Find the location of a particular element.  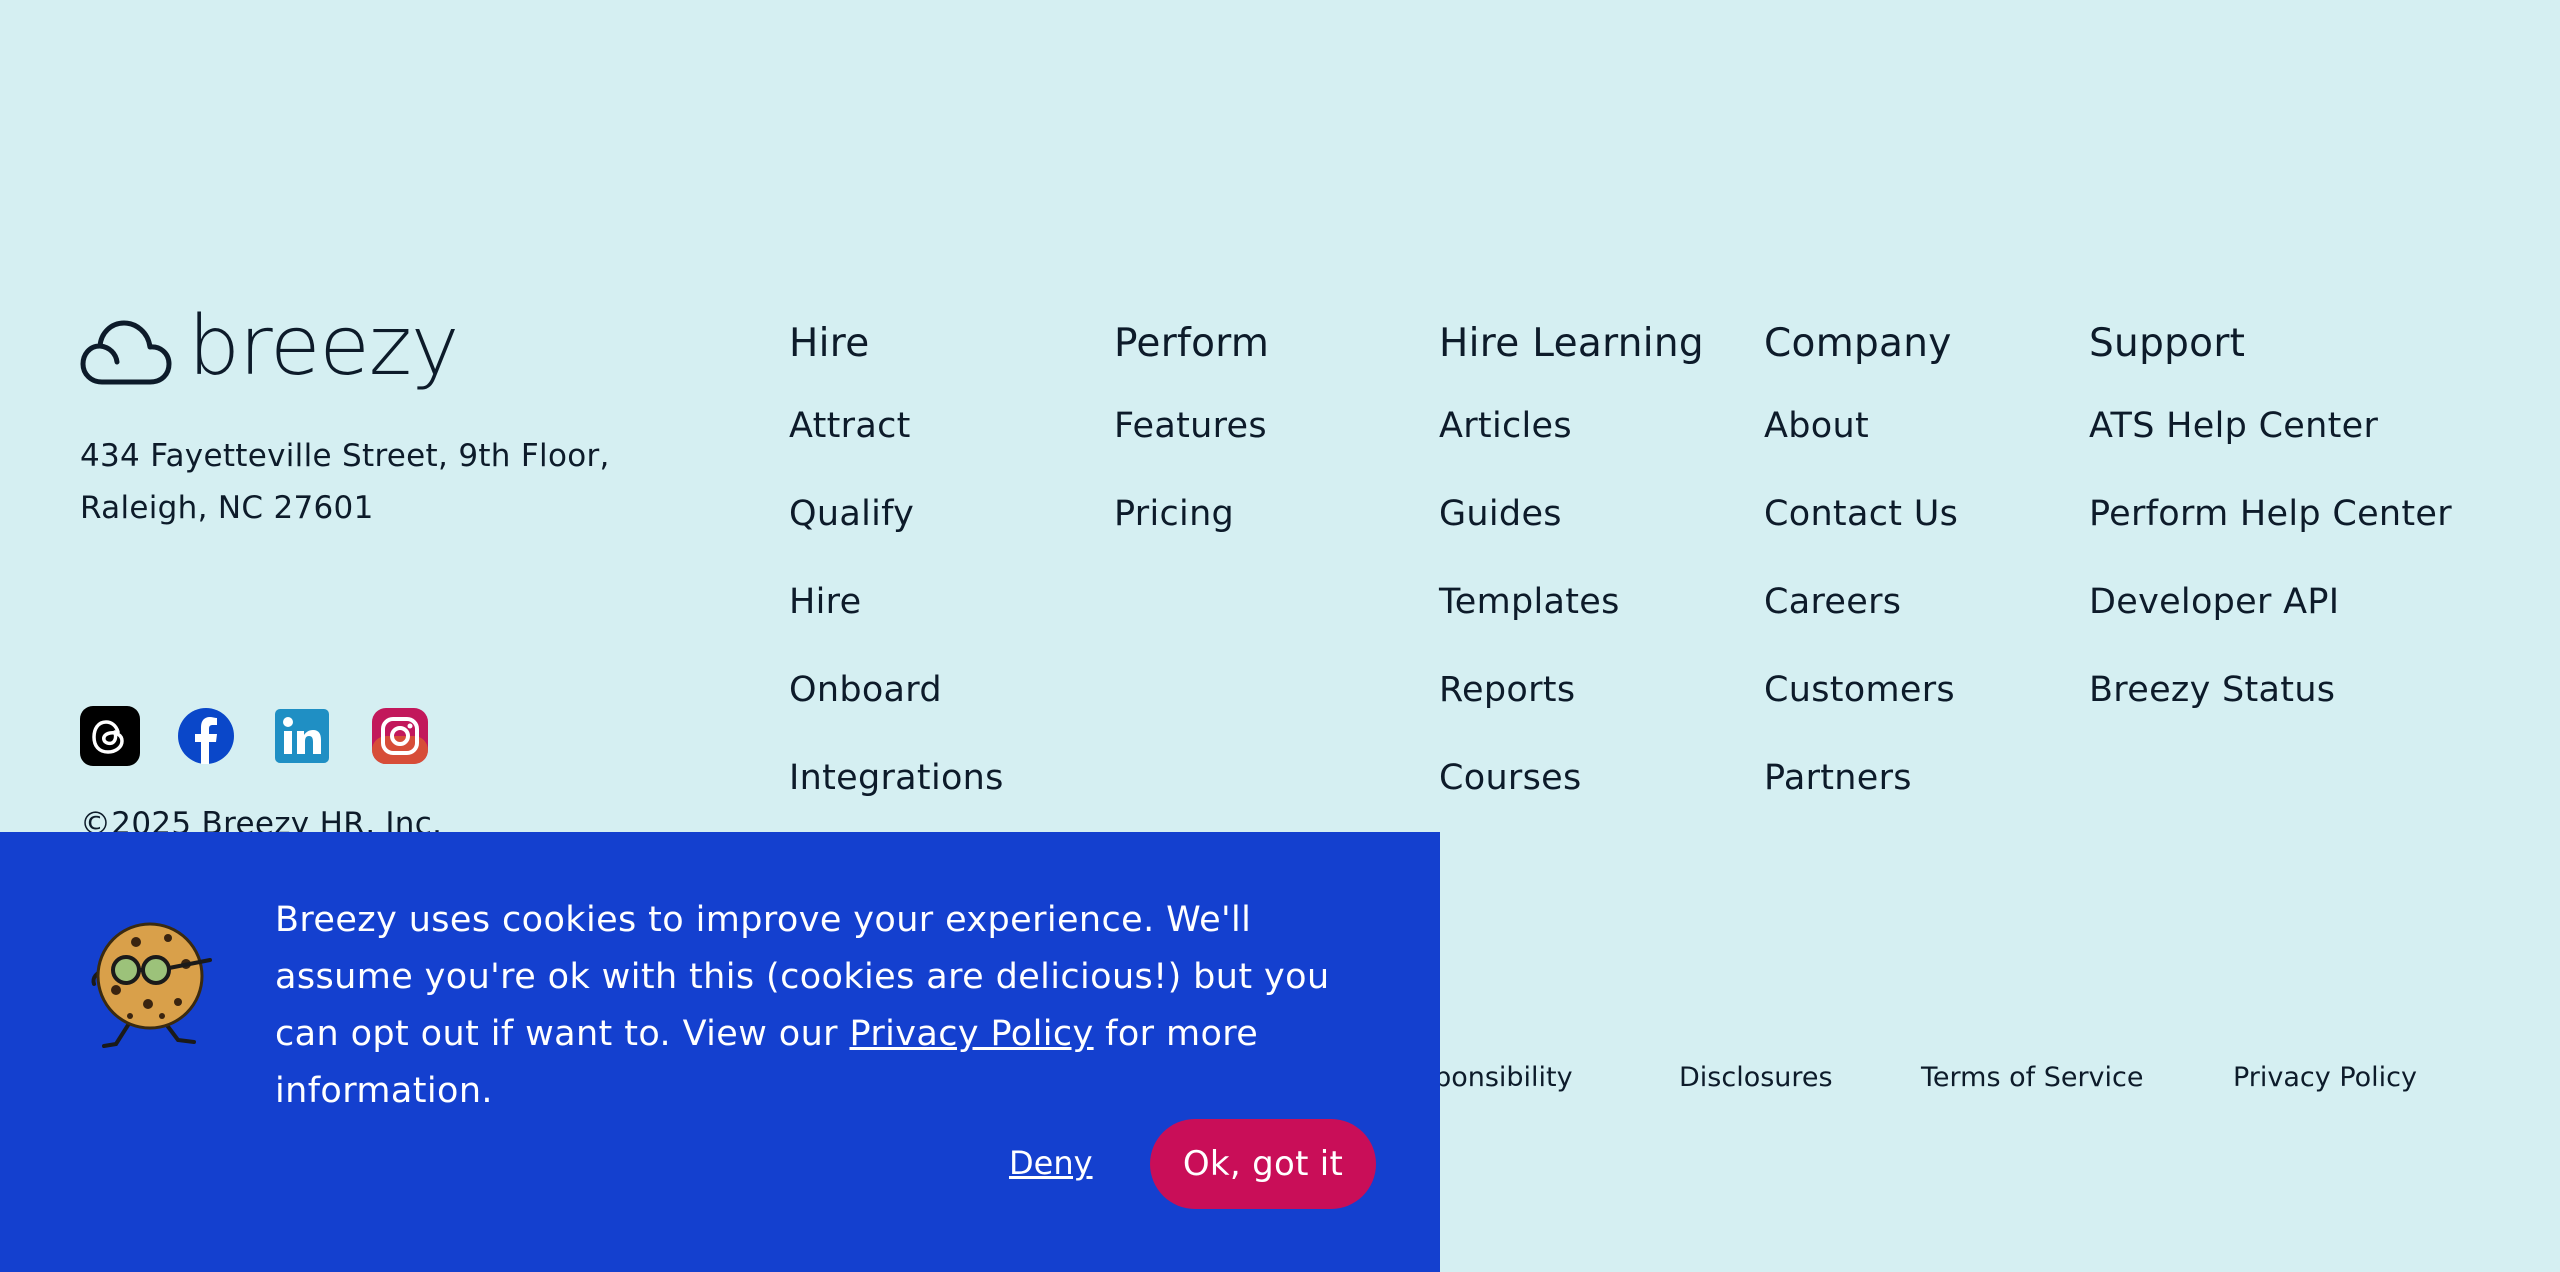

footer-link-features: Features is located at coordinates (1191, 426).